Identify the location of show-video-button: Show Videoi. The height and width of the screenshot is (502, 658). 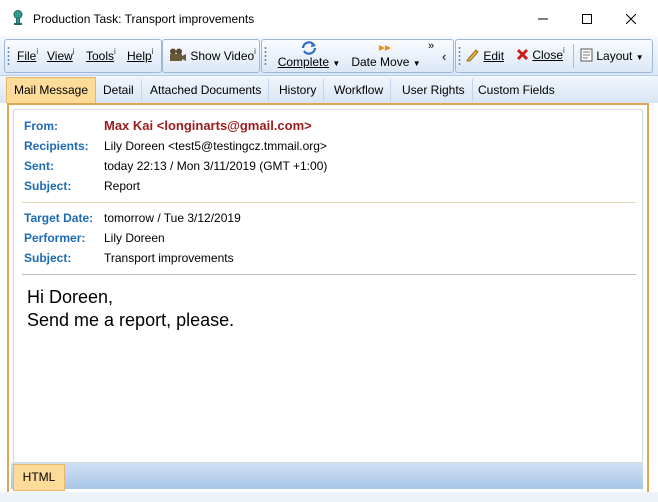
(212, 55).